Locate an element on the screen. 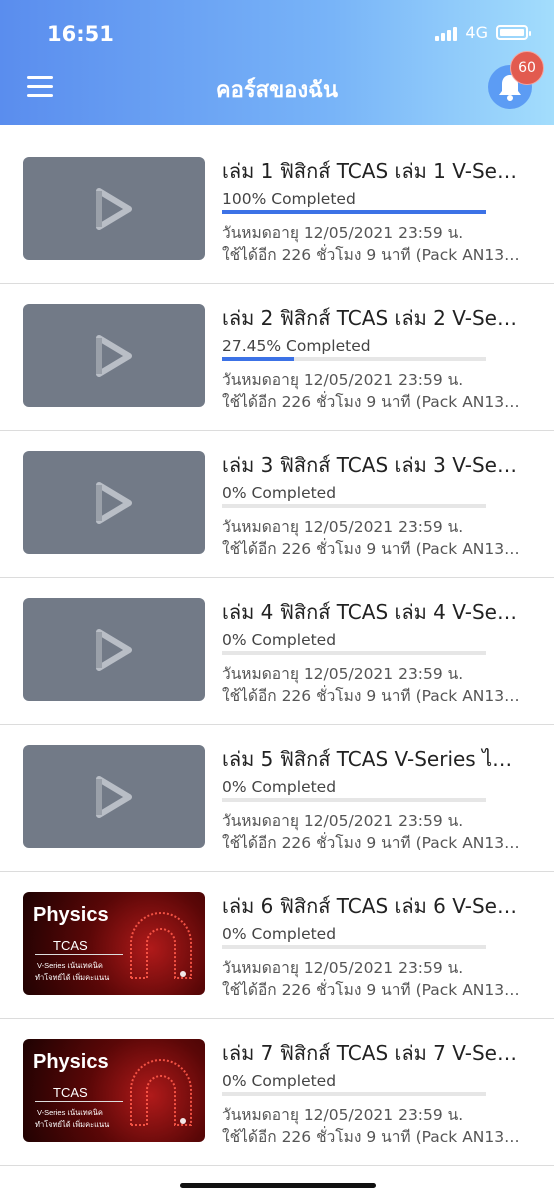 This screenshot has height=1200, width=554. progress-label: 100% Completed is located at coordinates (289, 199).